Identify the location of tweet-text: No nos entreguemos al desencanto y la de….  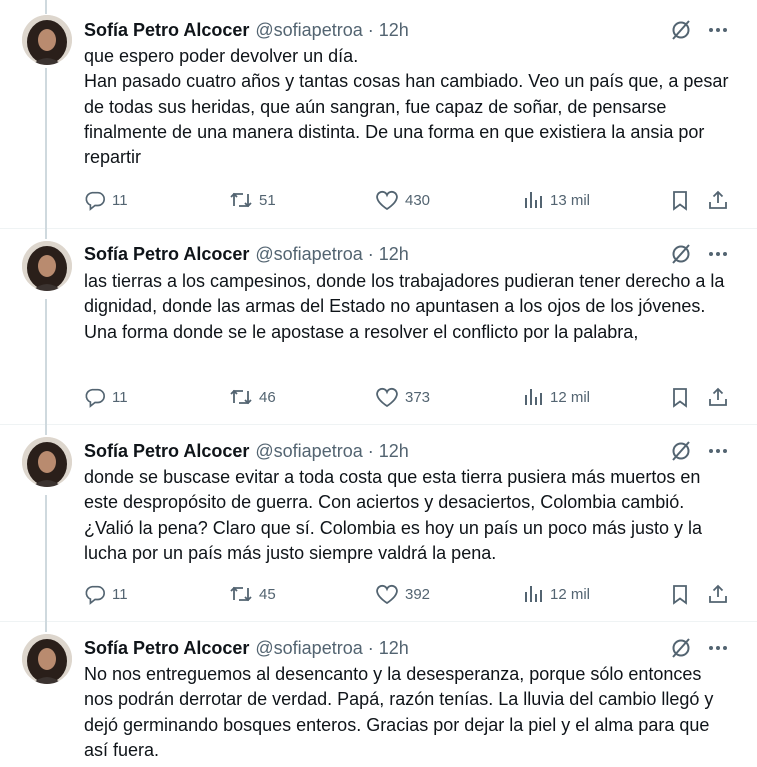
(409, 712).